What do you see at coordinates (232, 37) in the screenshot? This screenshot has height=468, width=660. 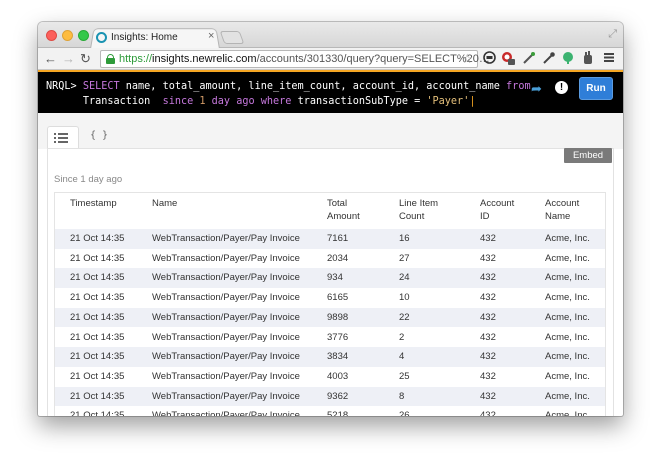 I see `new-tab-button` at bounding box center [232, 37].